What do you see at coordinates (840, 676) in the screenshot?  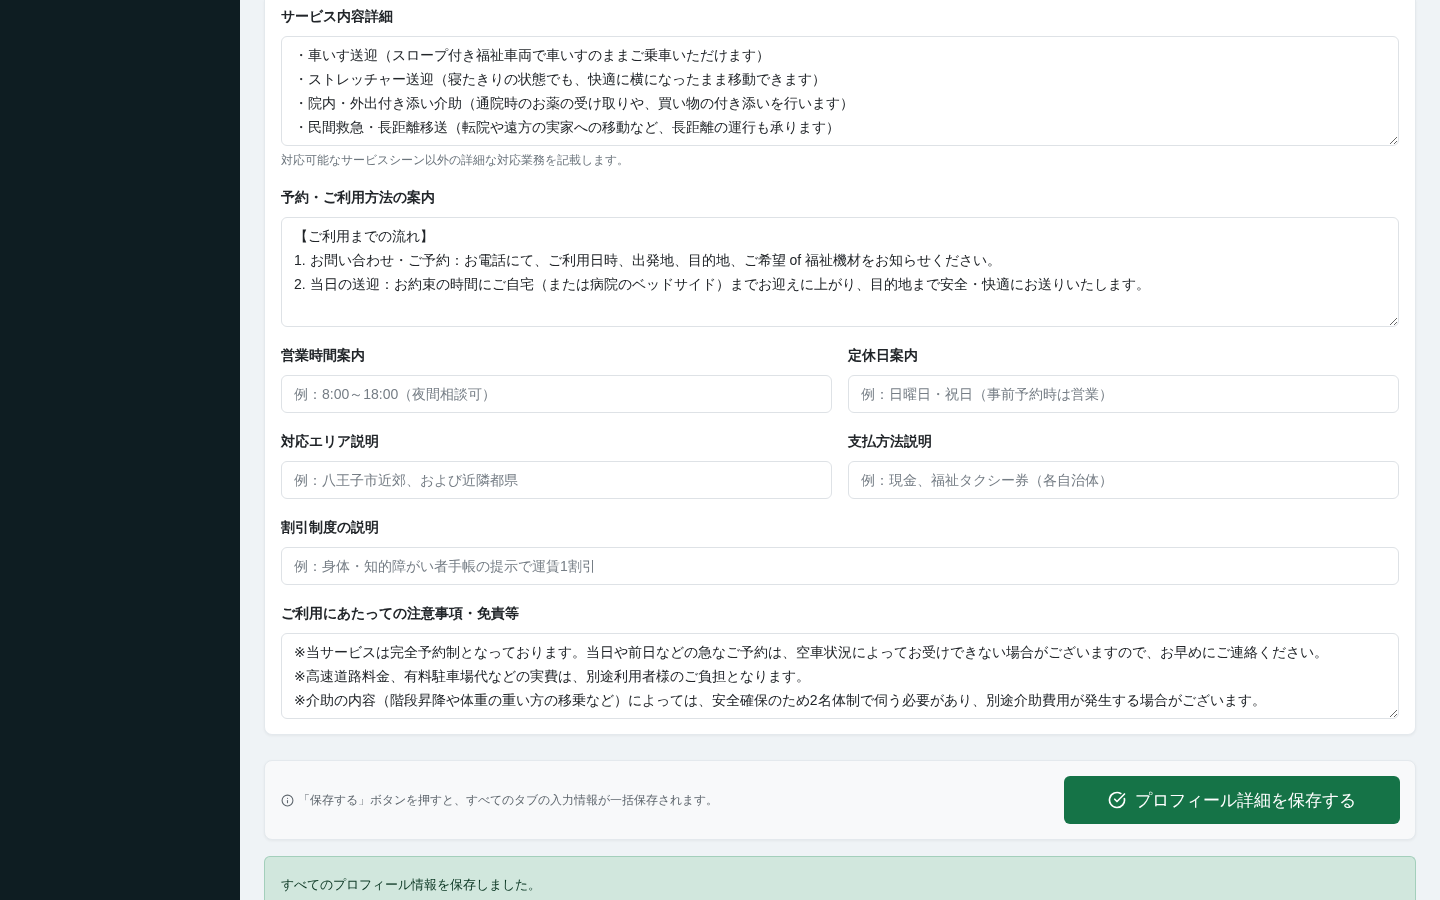 I see `textarea-field: ※当サービスは完全予約制となっております。当日や前日などの急なご予約は、空車状況によってお受けできない場合がございますので、お早めにご連絡ください。 ※高速道路料金、有料駐車場代などの実費は、別途利用者様のご負担となります。 ※介助の内容（階段昇降や体重の重い方の移乗など）によっては、安全確保のため2名体制で伺う必要があり、別途介助費用が発生する場合がございます。` at bounding box center [840, 676].